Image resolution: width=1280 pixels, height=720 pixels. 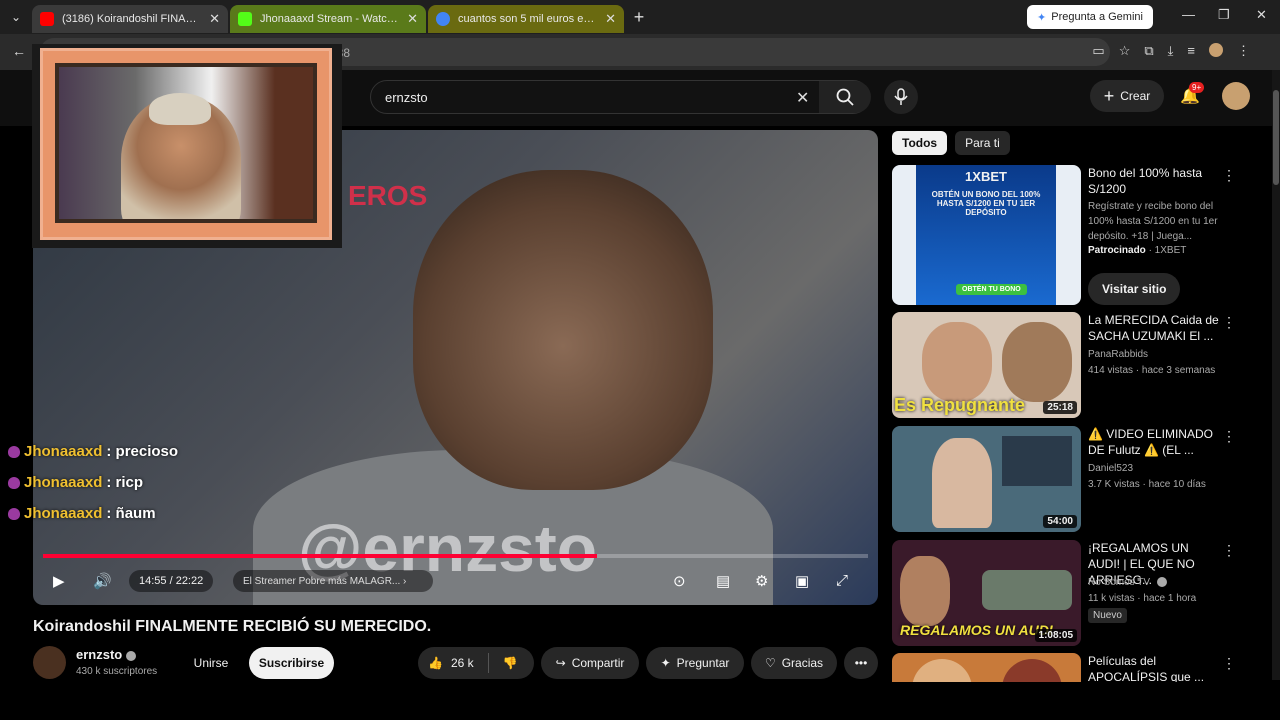 I want to click on webcam-feed, so click(x=186, y=143).